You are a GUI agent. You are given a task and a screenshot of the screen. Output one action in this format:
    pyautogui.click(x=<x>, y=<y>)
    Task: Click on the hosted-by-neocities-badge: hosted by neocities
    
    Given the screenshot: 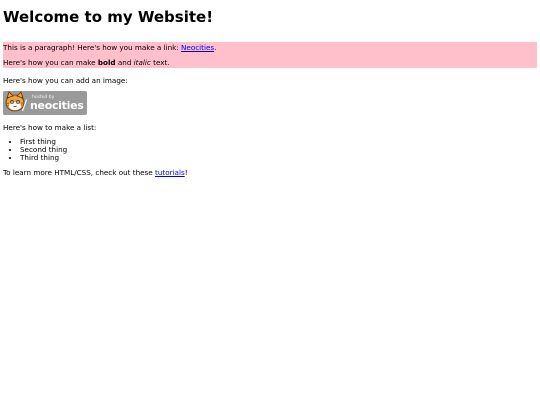 What is the action you would take?
    pyautogui.click(x=45, y=103)
    